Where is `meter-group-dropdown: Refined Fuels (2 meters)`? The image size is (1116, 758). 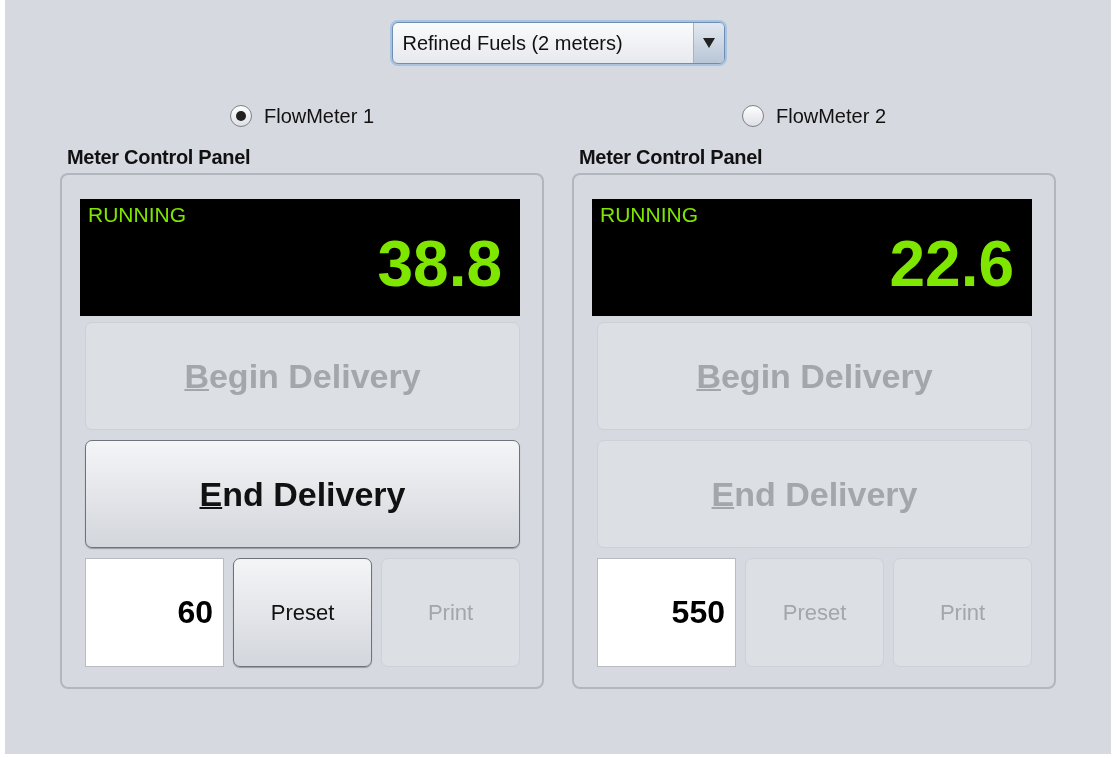
meter-group-dropdown: Refined Fuels (2 meters) is located at coordinates (558, 43).